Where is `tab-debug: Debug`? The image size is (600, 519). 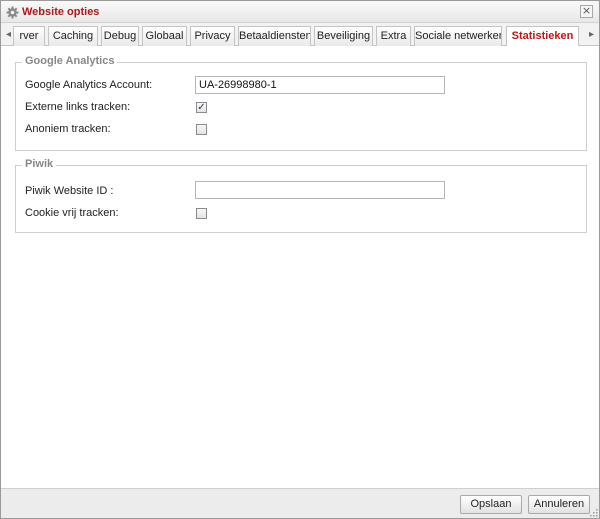
tab-debug: Debug is located at coordinates (120, 36).